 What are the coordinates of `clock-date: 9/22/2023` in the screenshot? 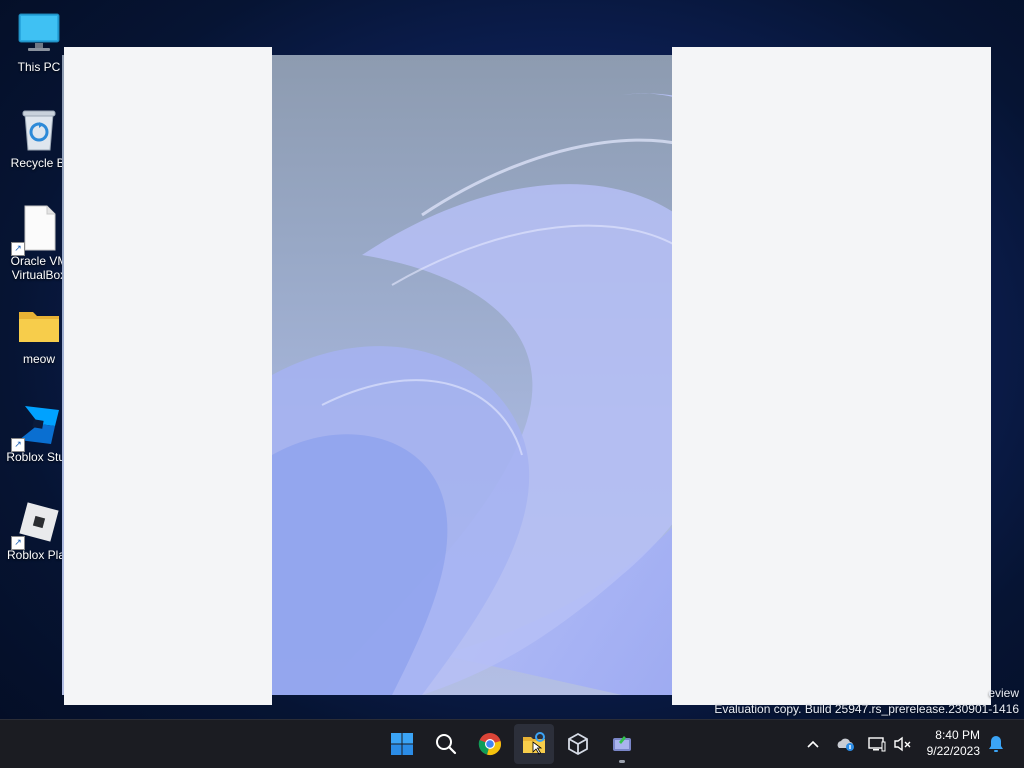 It's located at (953, 751).